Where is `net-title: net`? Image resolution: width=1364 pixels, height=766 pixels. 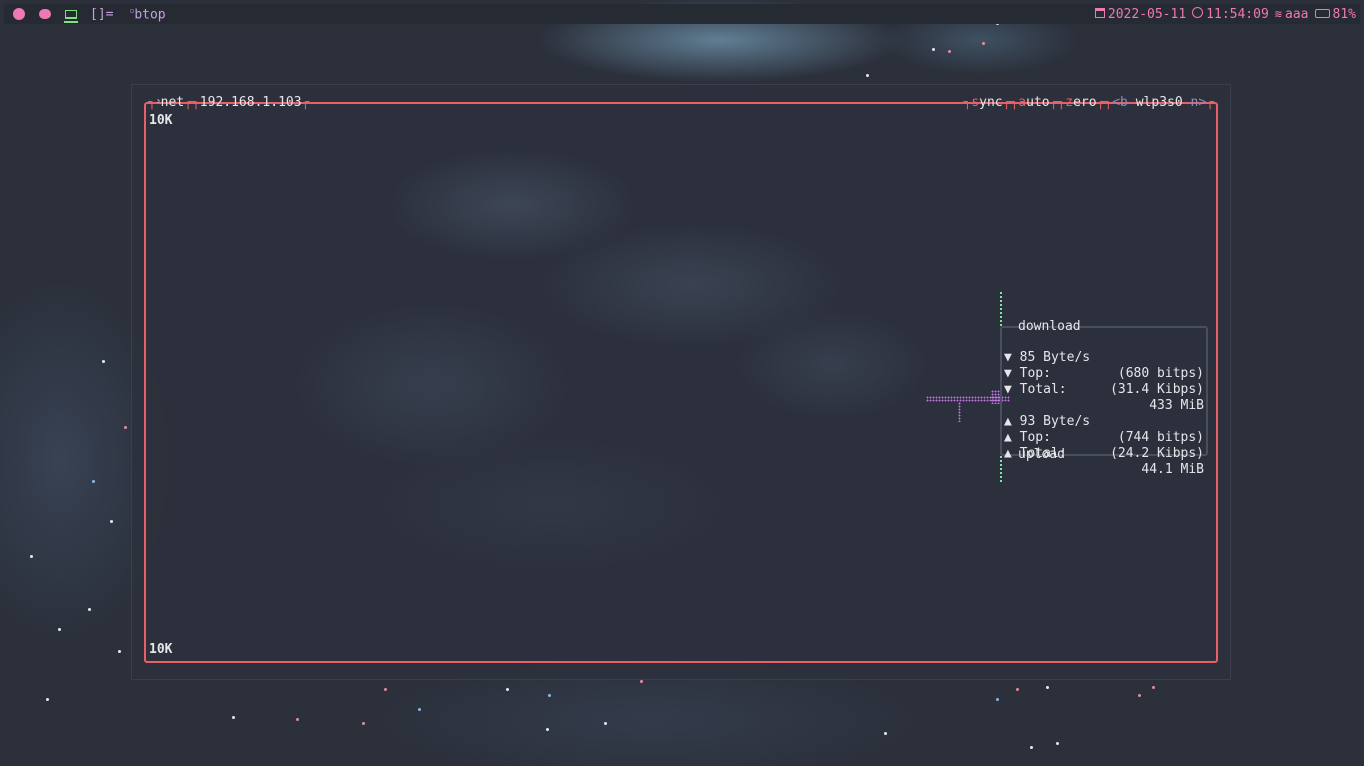
net-title: net is located at coordinates (172, 102).